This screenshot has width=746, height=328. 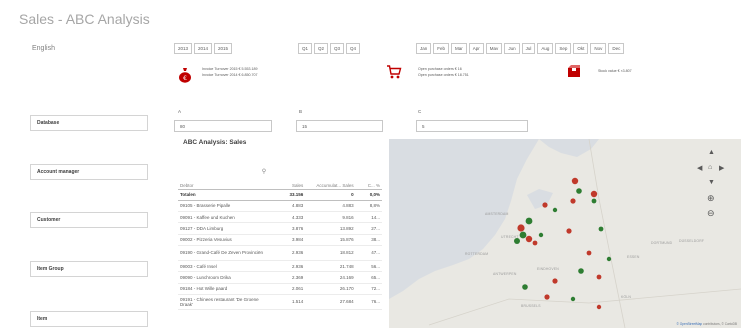 I want to click on class-b-label: B, so click(x=301, y=111).